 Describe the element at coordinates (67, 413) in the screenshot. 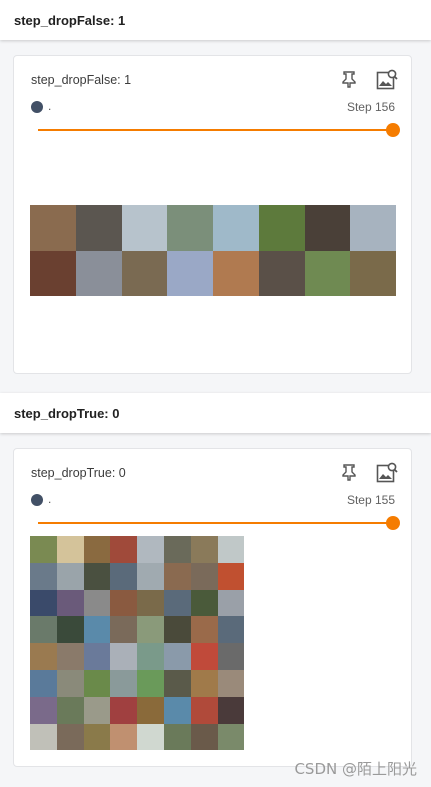

I see `section-title: step_dropTrue: 0` at that location.